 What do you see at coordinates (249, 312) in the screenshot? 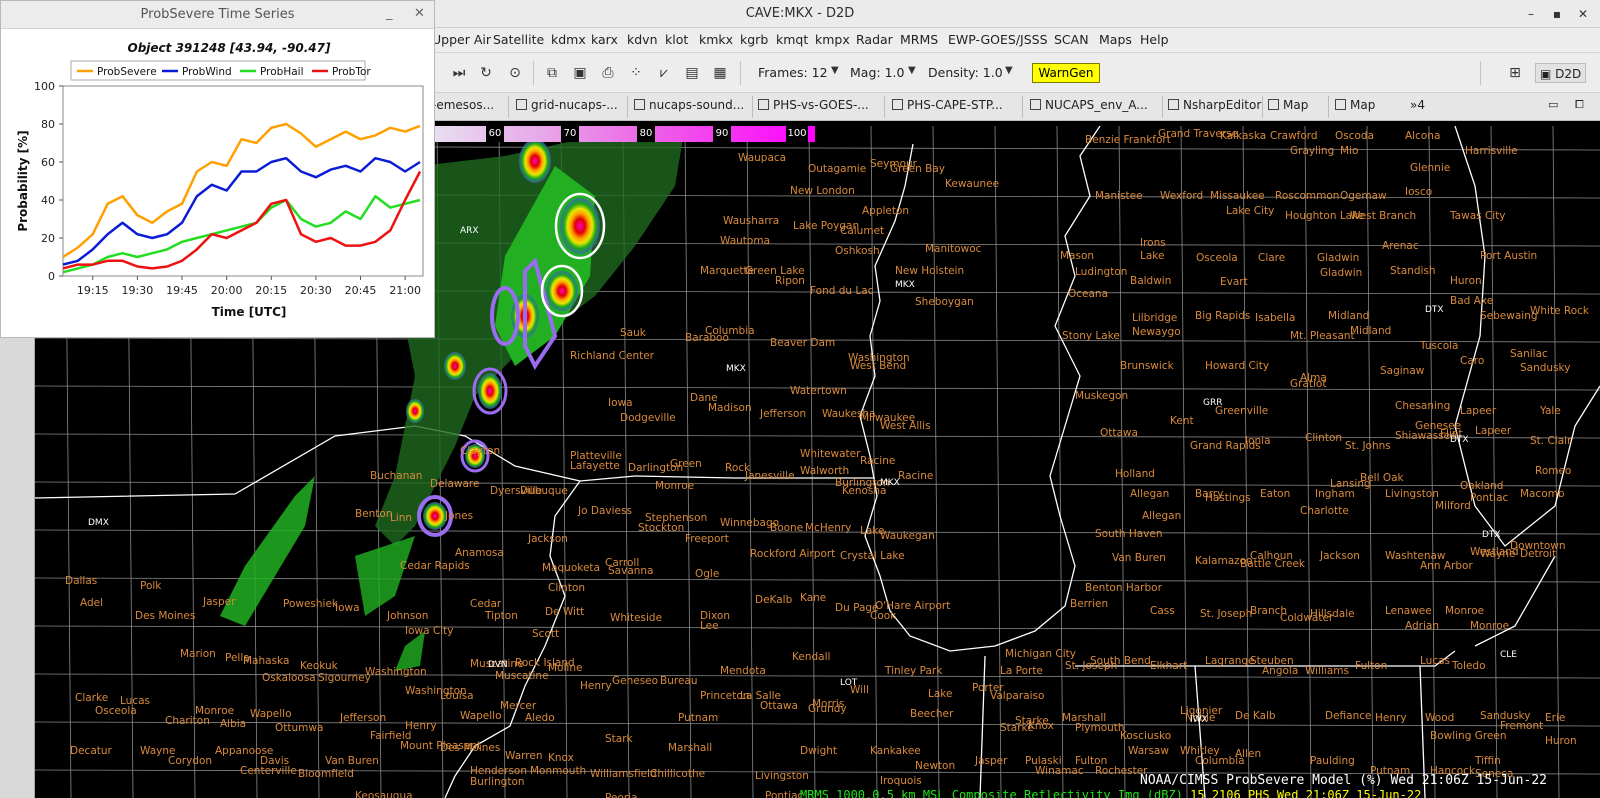
I see `x-axis-label: Time [UTC]` at bounding box center [249, 312].